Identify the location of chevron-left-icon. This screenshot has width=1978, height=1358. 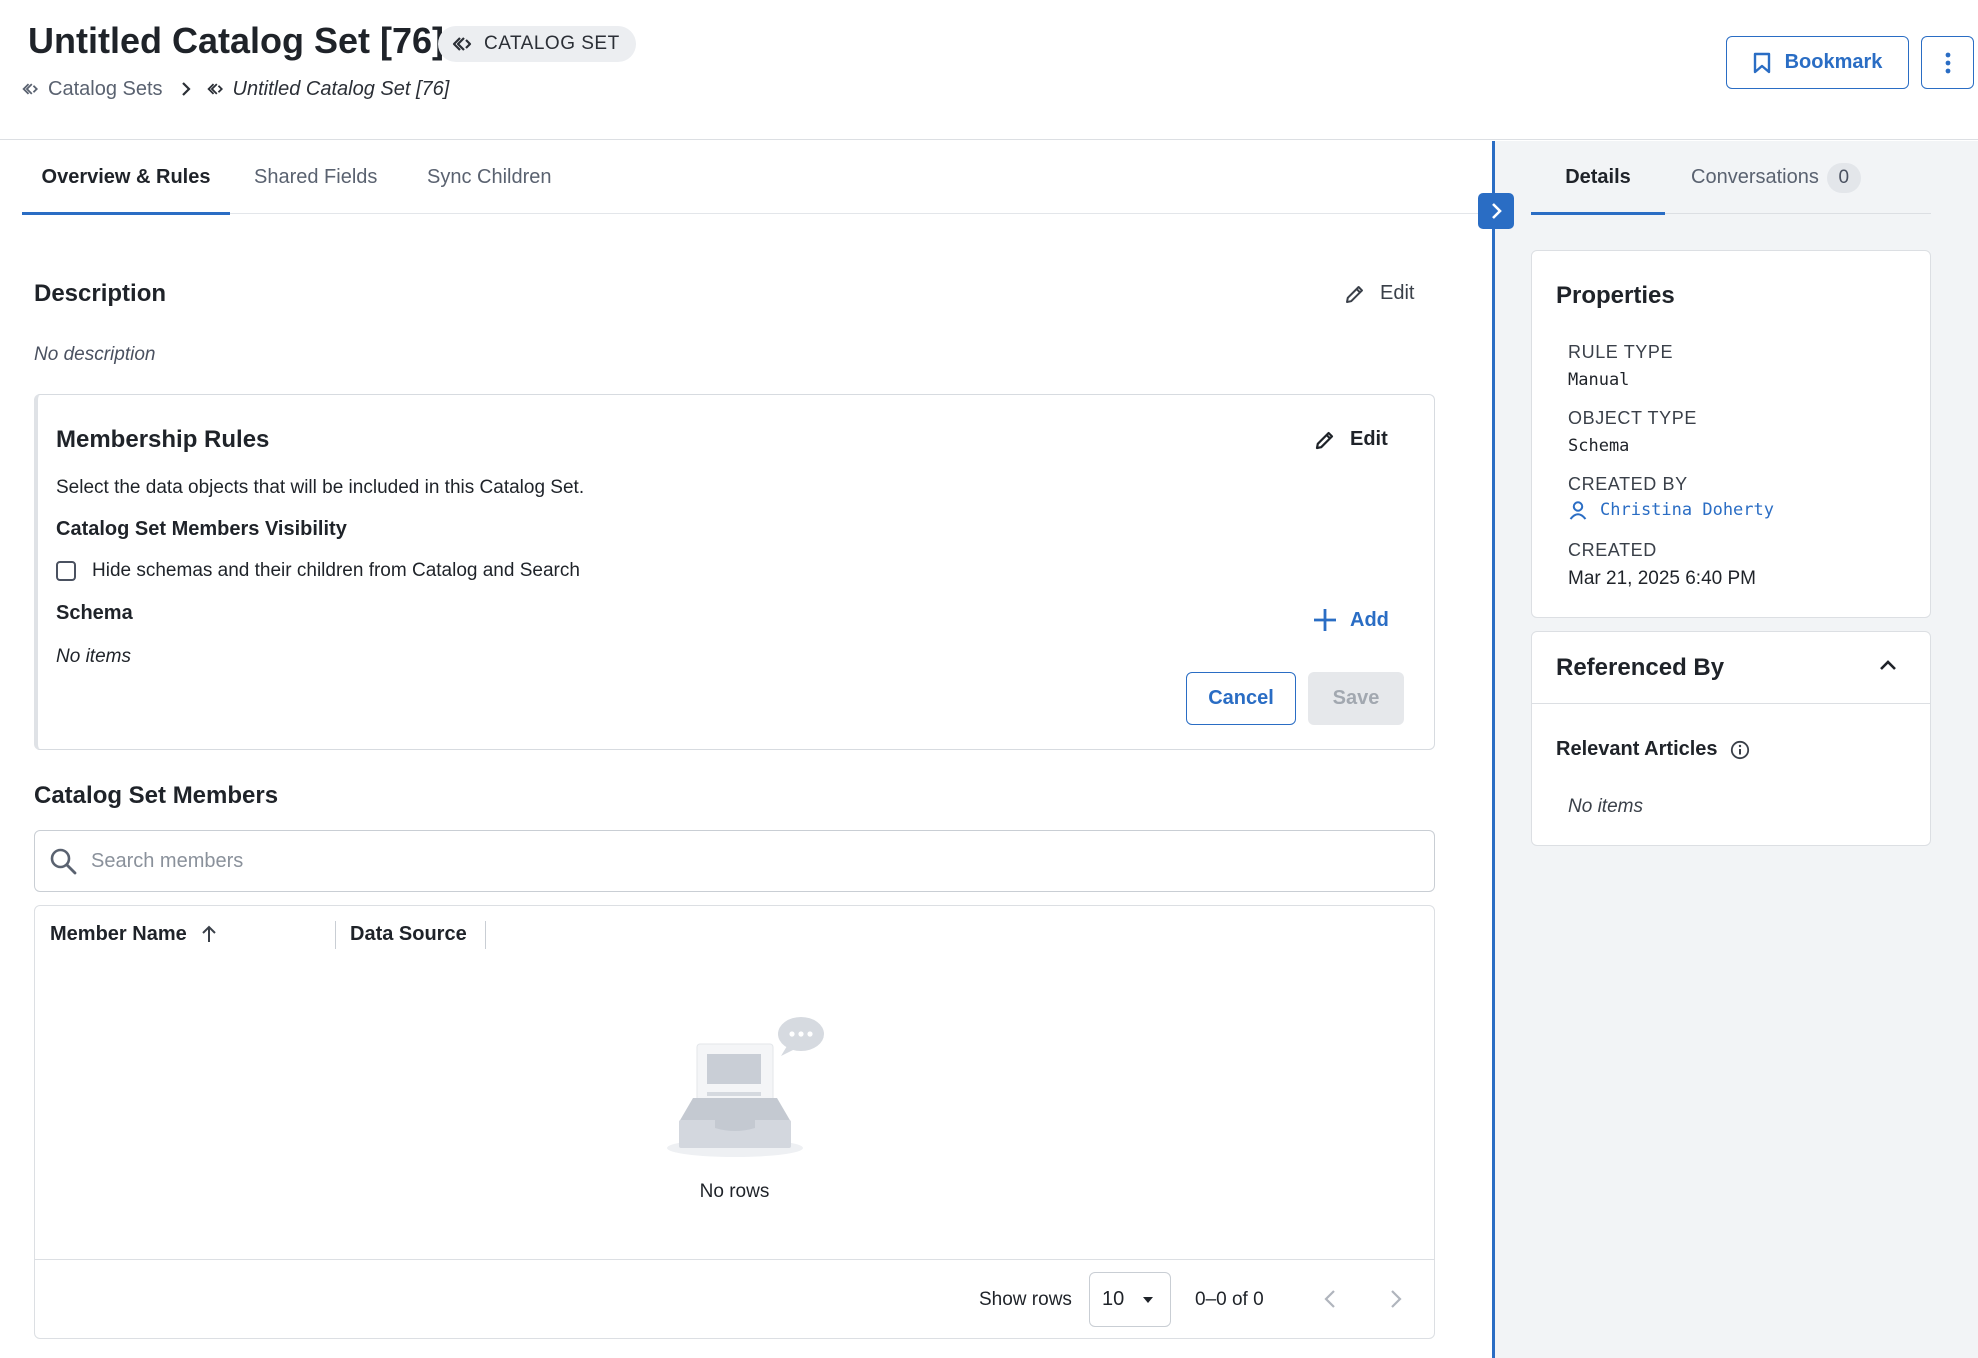
(1330, 1299).